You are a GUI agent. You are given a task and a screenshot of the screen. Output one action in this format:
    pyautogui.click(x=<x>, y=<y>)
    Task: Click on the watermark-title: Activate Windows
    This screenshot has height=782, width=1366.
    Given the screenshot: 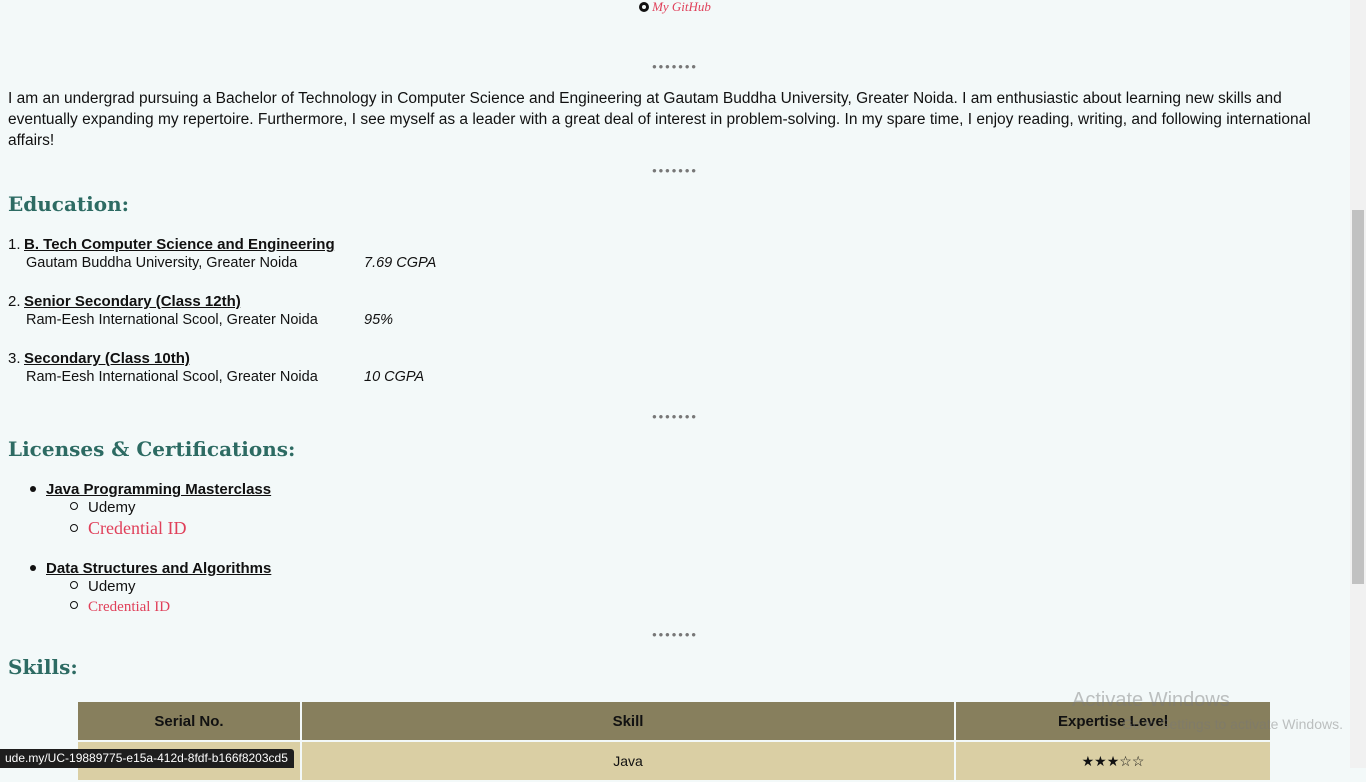 What is the action you would take?
    pyautogui.click(x=1151, y=700)
    